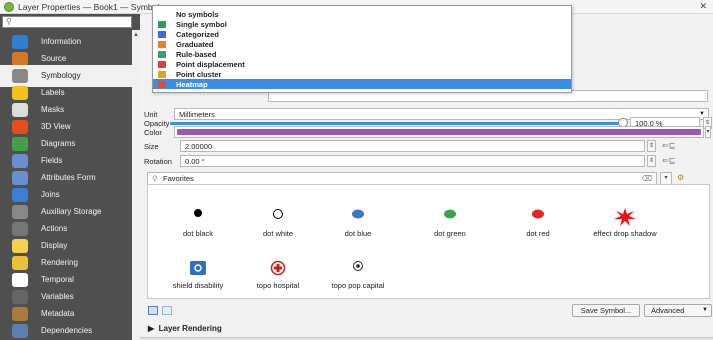 This screenshot has width=713, height=340. Describe the element at coordinates (450, 233) in the screenshot. I see `symbol-label: dot green` at that location.